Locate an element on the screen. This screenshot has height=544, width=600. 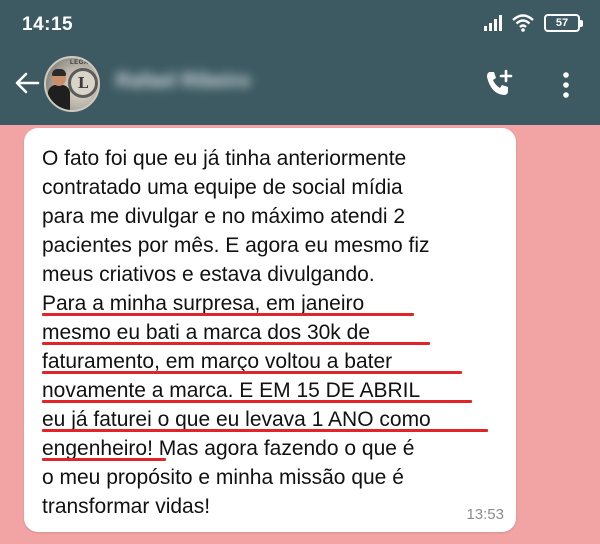
message-line: O fato foi que eu já tinha anteriormente is located at coordinates (224, 158).